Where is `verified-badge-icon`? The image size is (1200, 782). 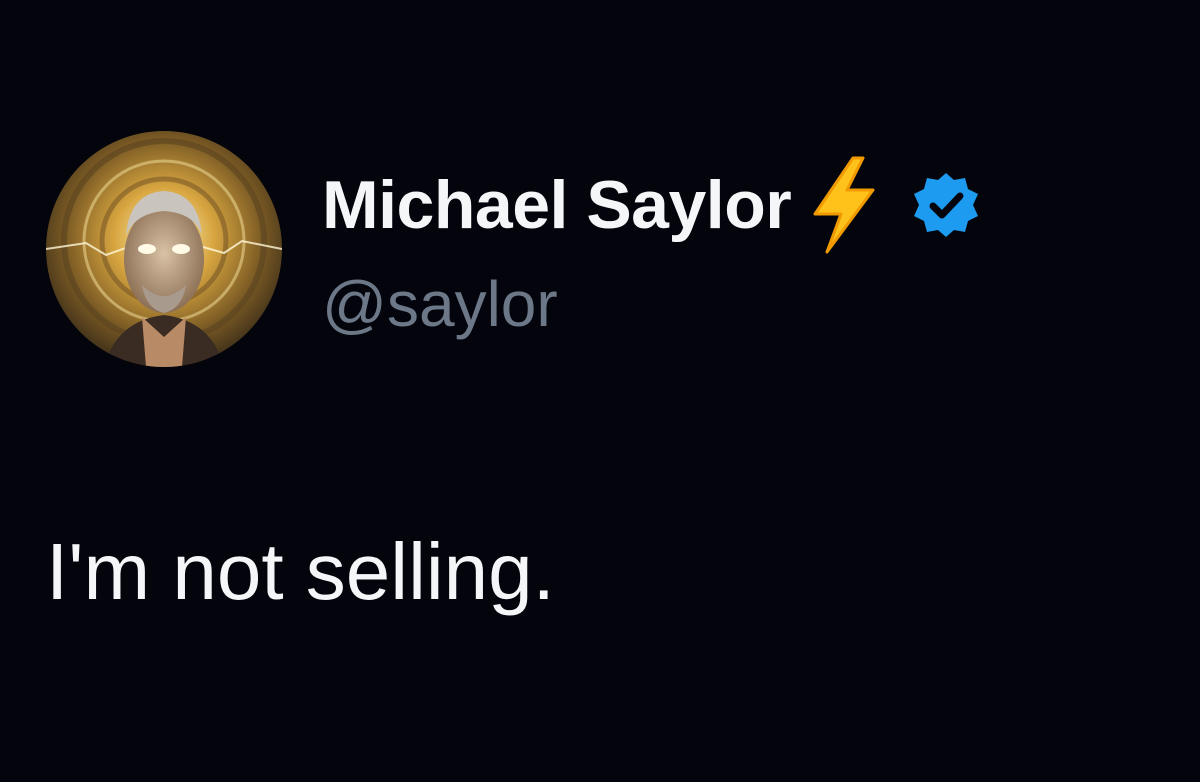
verified-badge-icon is located at coordinates (946, 205).